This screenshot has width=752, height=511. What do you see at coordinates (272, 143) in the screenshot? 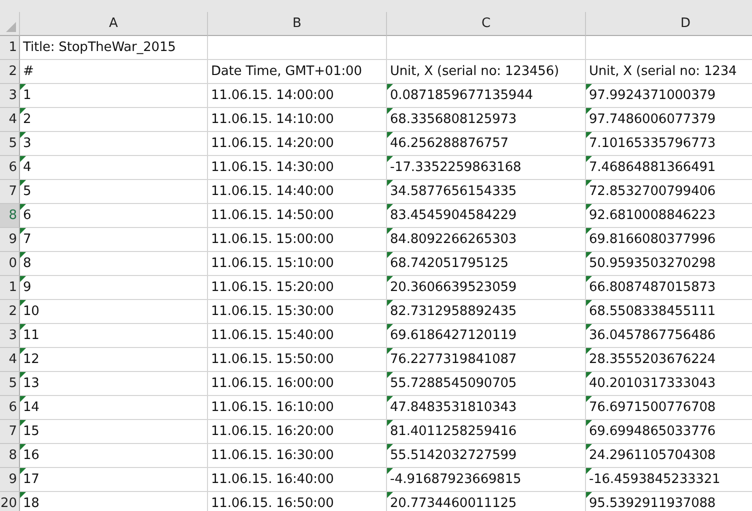
I see `table-cell: 11.06.15. 14:20:00` at bounding box center [272, 143].